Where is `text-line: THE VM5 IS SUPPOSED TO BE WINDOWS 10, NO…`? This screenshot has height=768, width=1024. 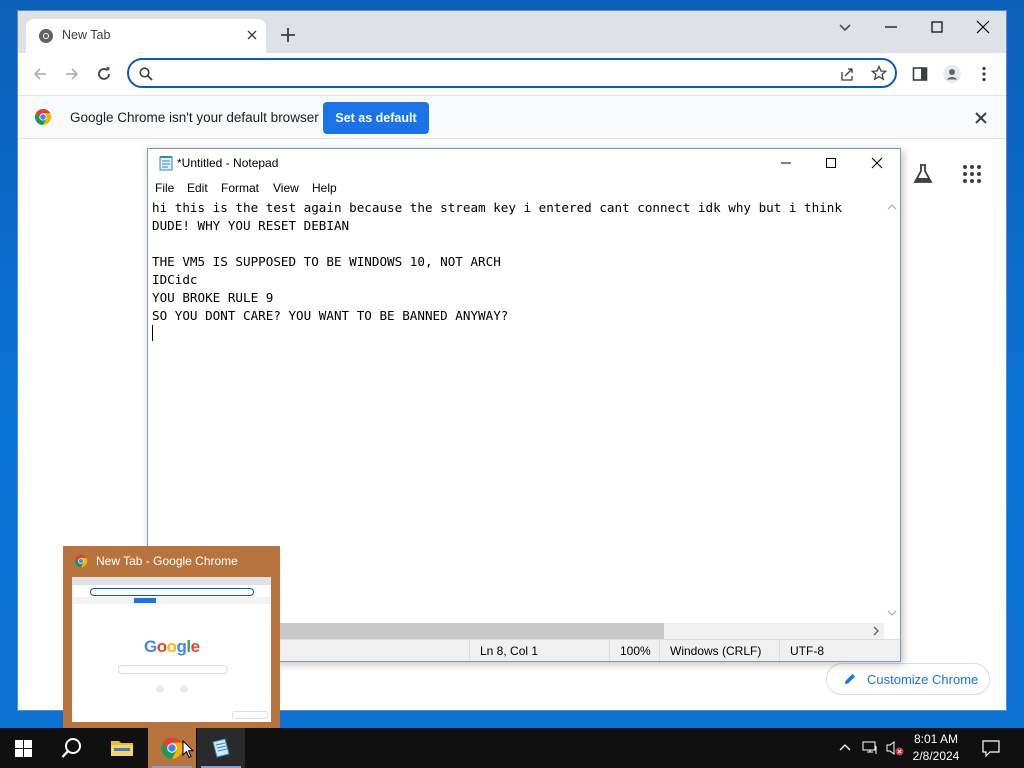
text-line: THE VM5 IS SUPPOSED TO BE WINDOWS 10, NO… is located at coordinates (326, 261).